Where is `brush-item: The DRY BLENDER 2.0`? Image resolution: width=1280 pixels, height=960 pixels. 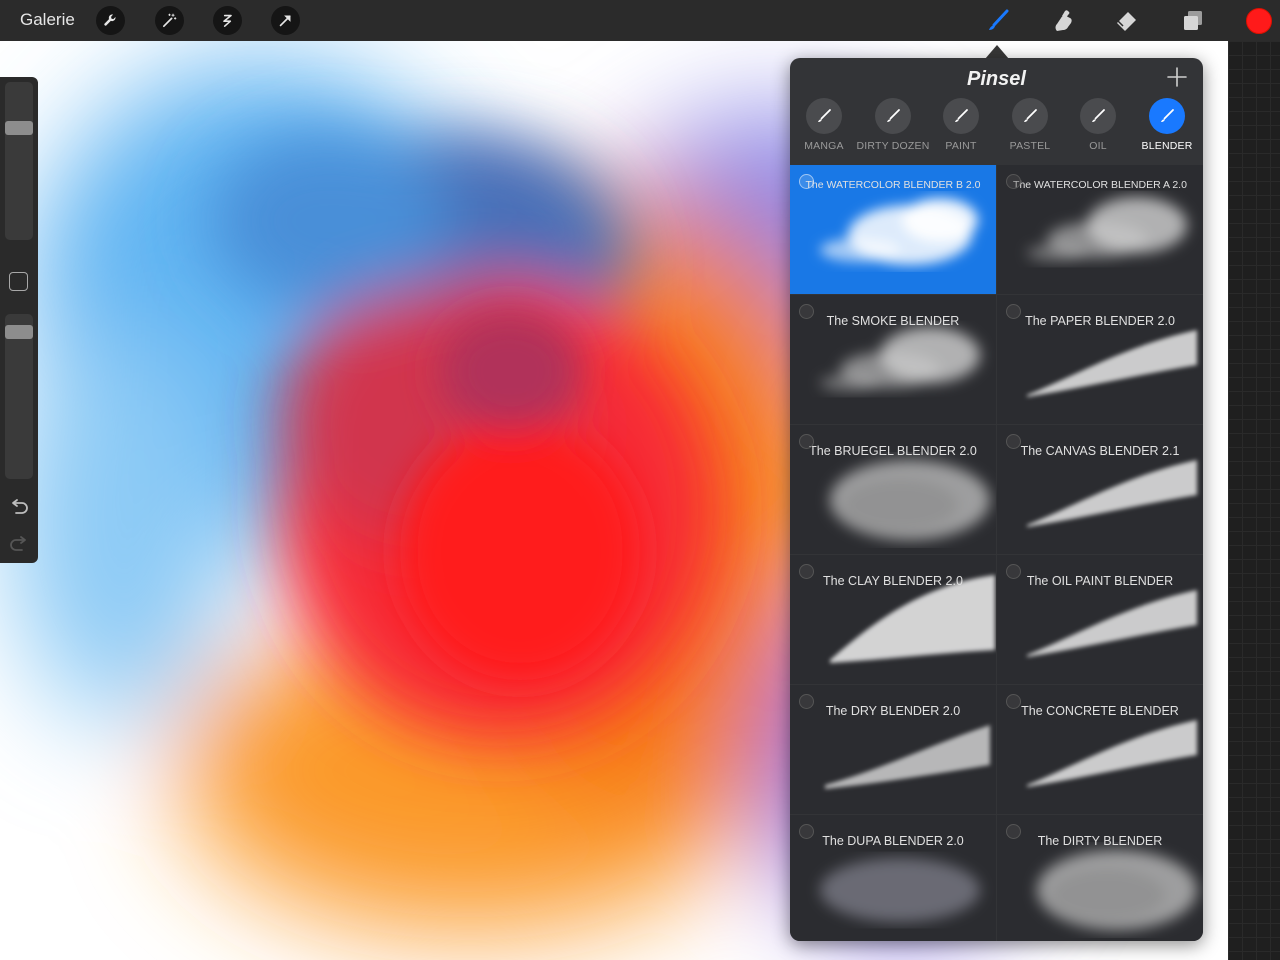
brush-item: The DRY BLENDER 2.0 is located at coordinates (893, 749).